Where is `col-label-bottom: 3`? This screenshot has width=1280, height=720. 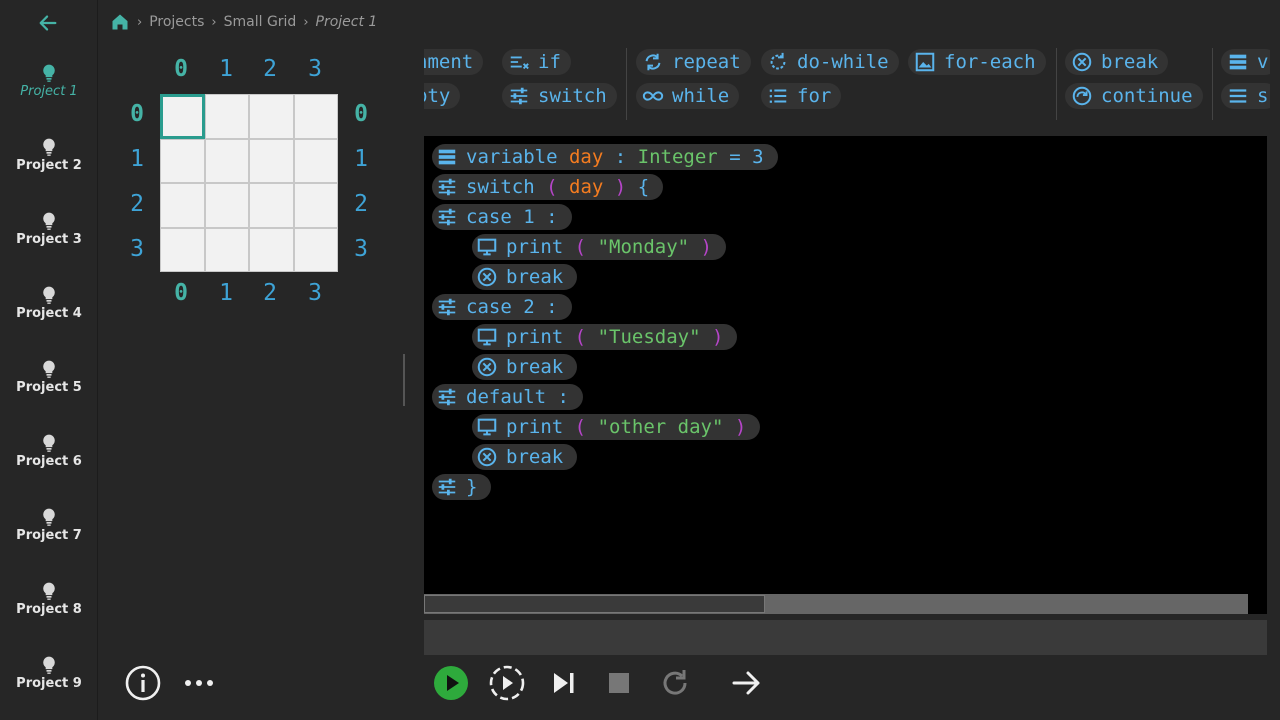
col-label-bottom: 3 is located at coordinates (315, 293).